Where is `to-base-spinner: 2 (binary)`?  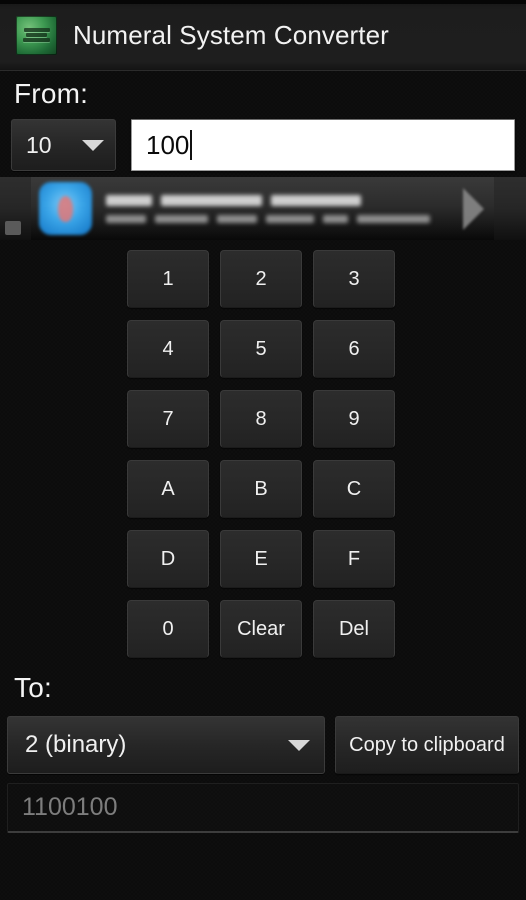 to-base-spinner: 2 (binary) is located at coordinates (166, 745).